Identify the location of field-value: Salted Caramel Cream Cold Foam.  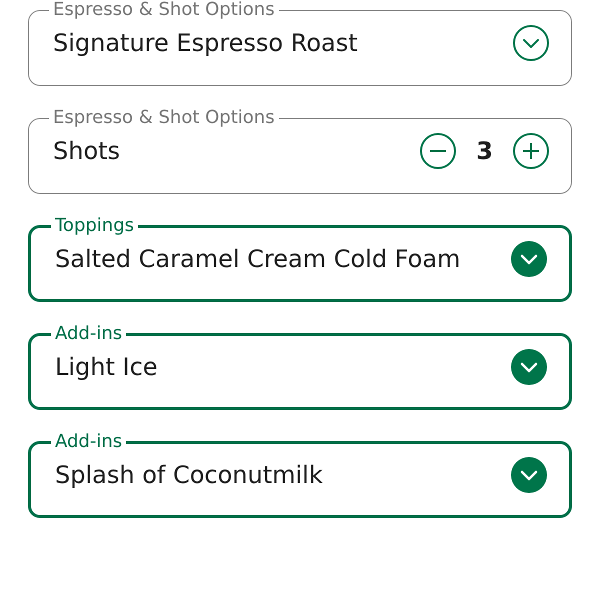
(257, 259).